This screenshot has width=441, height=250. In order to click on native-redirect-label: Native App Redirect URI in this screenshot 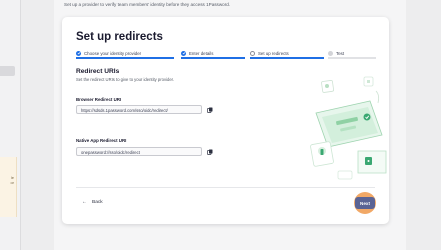, I will do `click(101, 140)`.